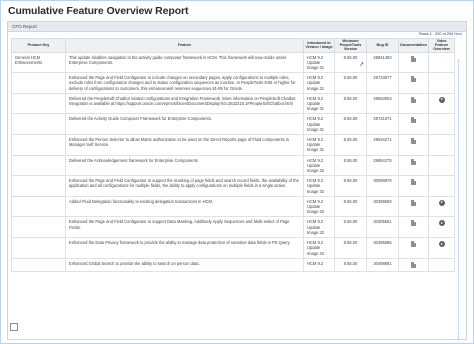 The height and width of the screenshot is (344, 474). Describe the element at coordinates (382, 62) in the screenshot. I see `cell-bug-id: 29841483` at that location.